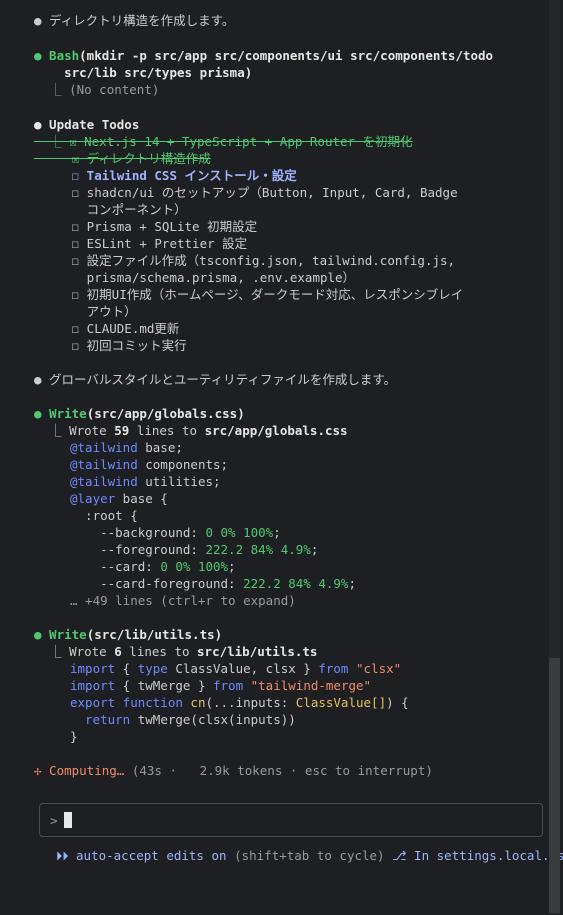 The height and width of the screenshot is (915, 563). I want to click on todos-header: ● Update Todos, so click(86, 124).